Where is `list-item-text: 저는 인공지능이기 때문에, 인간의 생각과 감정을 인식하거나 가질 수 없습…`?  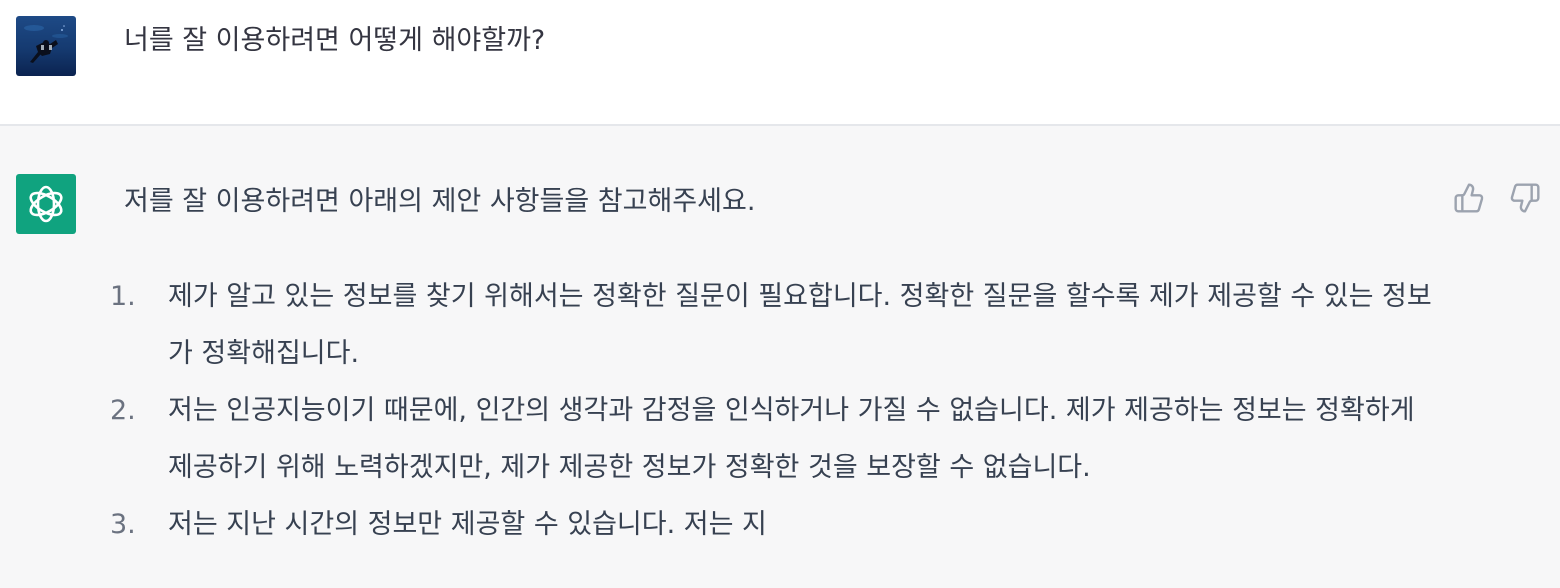
list-item-text: 저는 인공지능이기 때문에, 인간의 생각과 감정을 인식하거나 가질 수 없습… is located at coordinates (791, 439).